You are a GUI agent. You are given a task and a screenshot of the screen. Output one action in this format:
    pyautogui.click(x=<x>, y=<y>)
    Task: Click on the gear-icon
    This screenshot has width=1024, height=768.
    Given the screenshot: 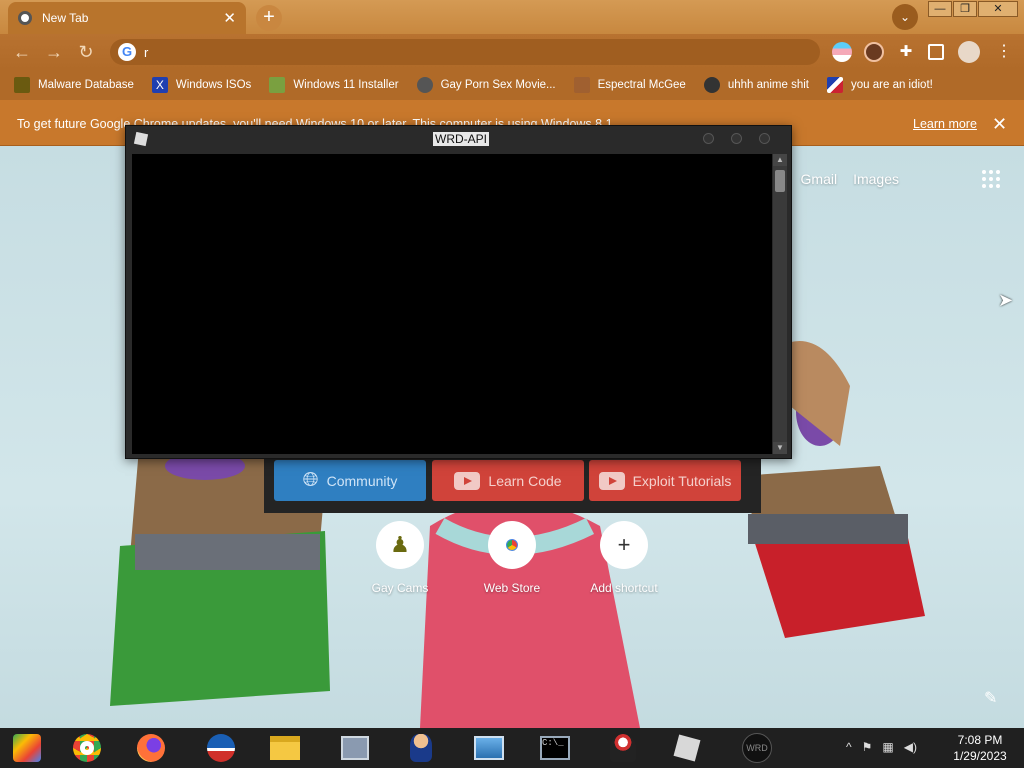 What is the action you would take?
    pyautogui.click(x=424, y=85)
    